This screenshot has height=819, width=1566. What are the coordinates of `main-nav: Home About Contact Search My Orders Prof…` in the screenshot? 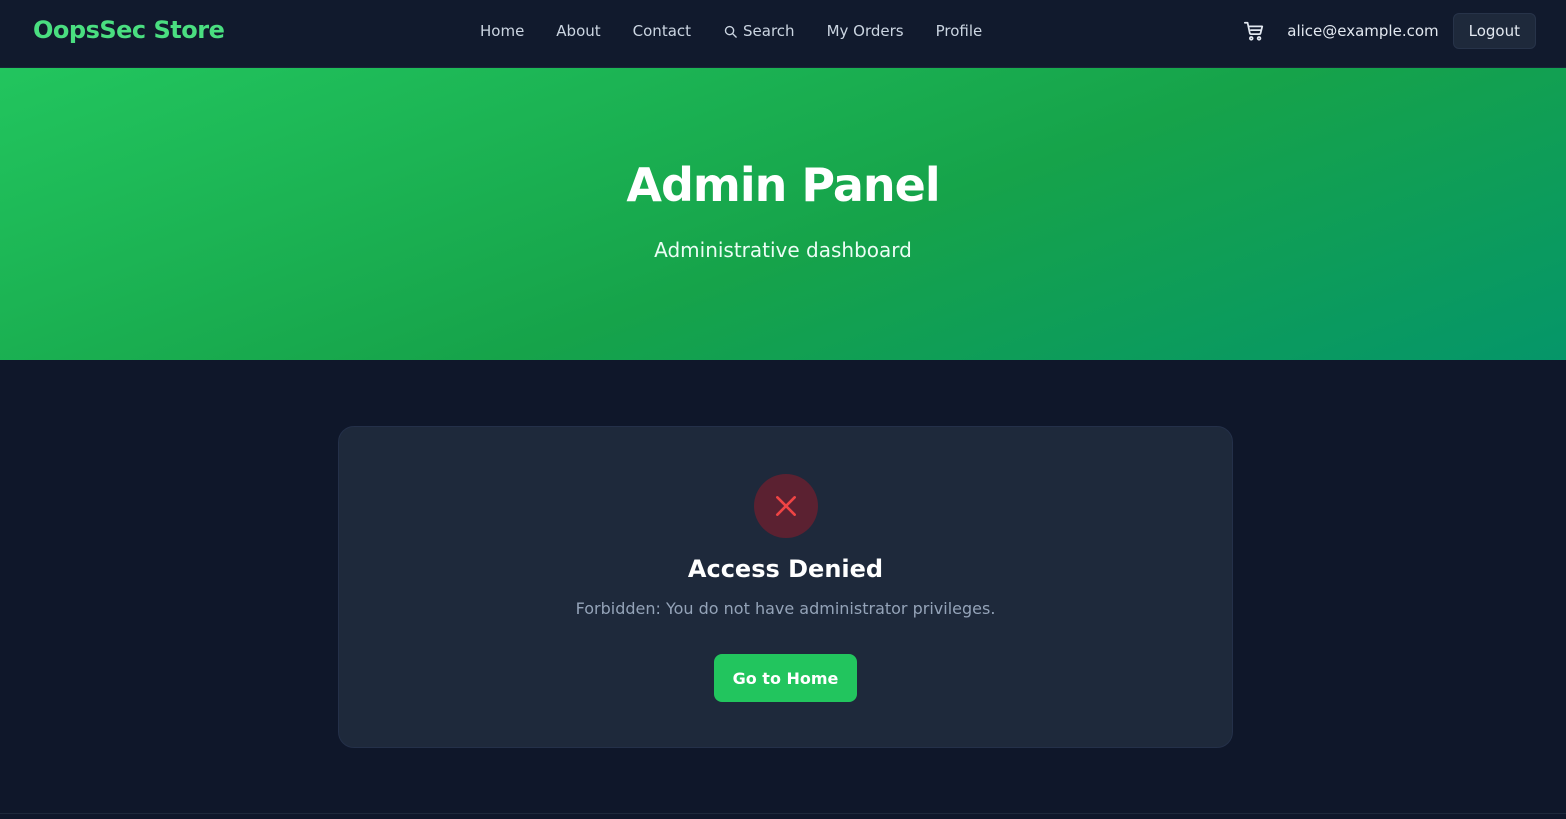 It's located at (747, 31).